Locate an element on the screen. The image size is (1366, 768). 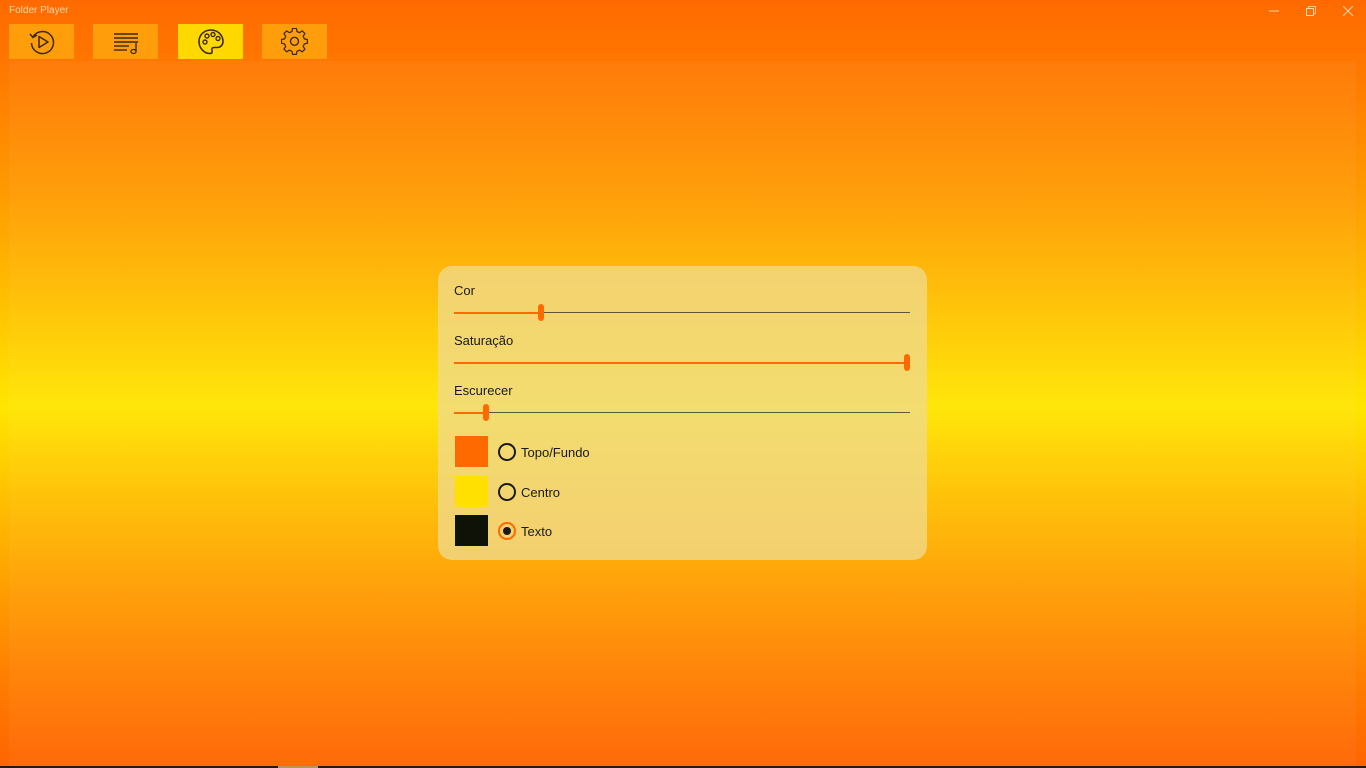
color-swatch-text is located at coordinates (471, 530).